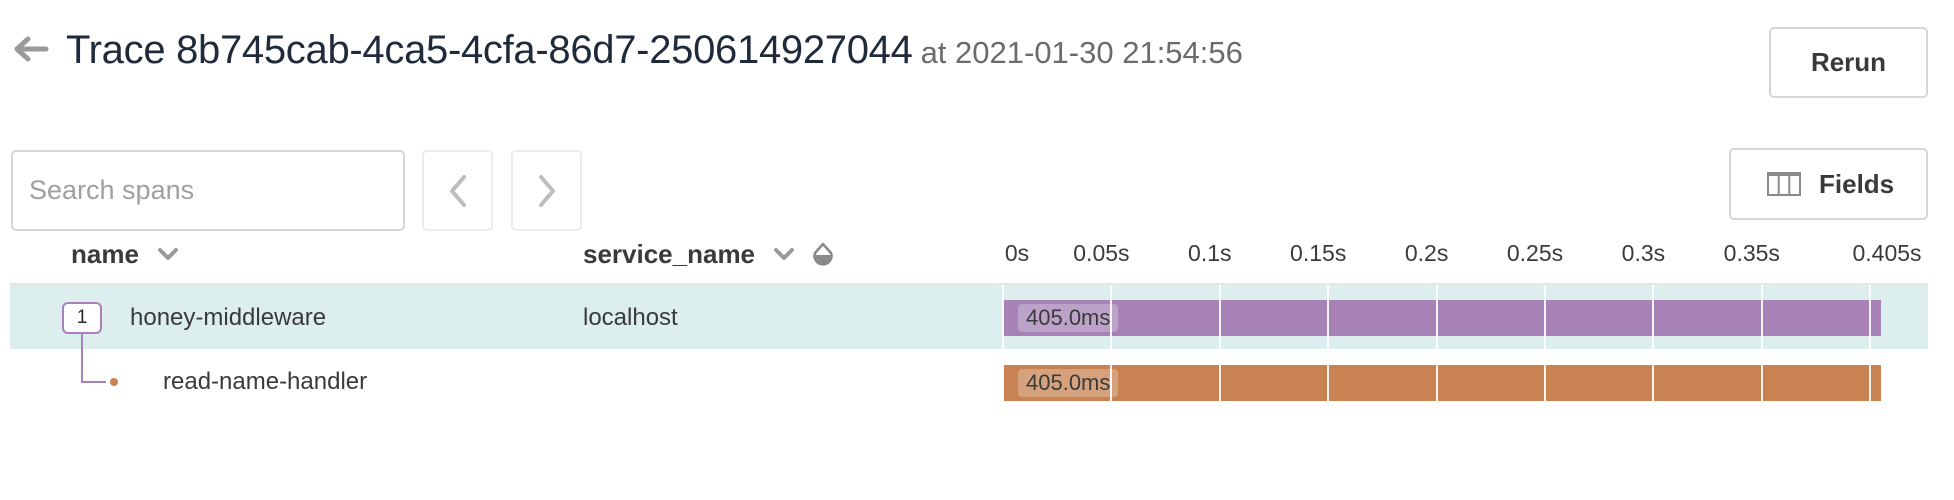 This screenshot has height=500, width=1954. I want to click on span-leaf-dot, so click(114, 382).